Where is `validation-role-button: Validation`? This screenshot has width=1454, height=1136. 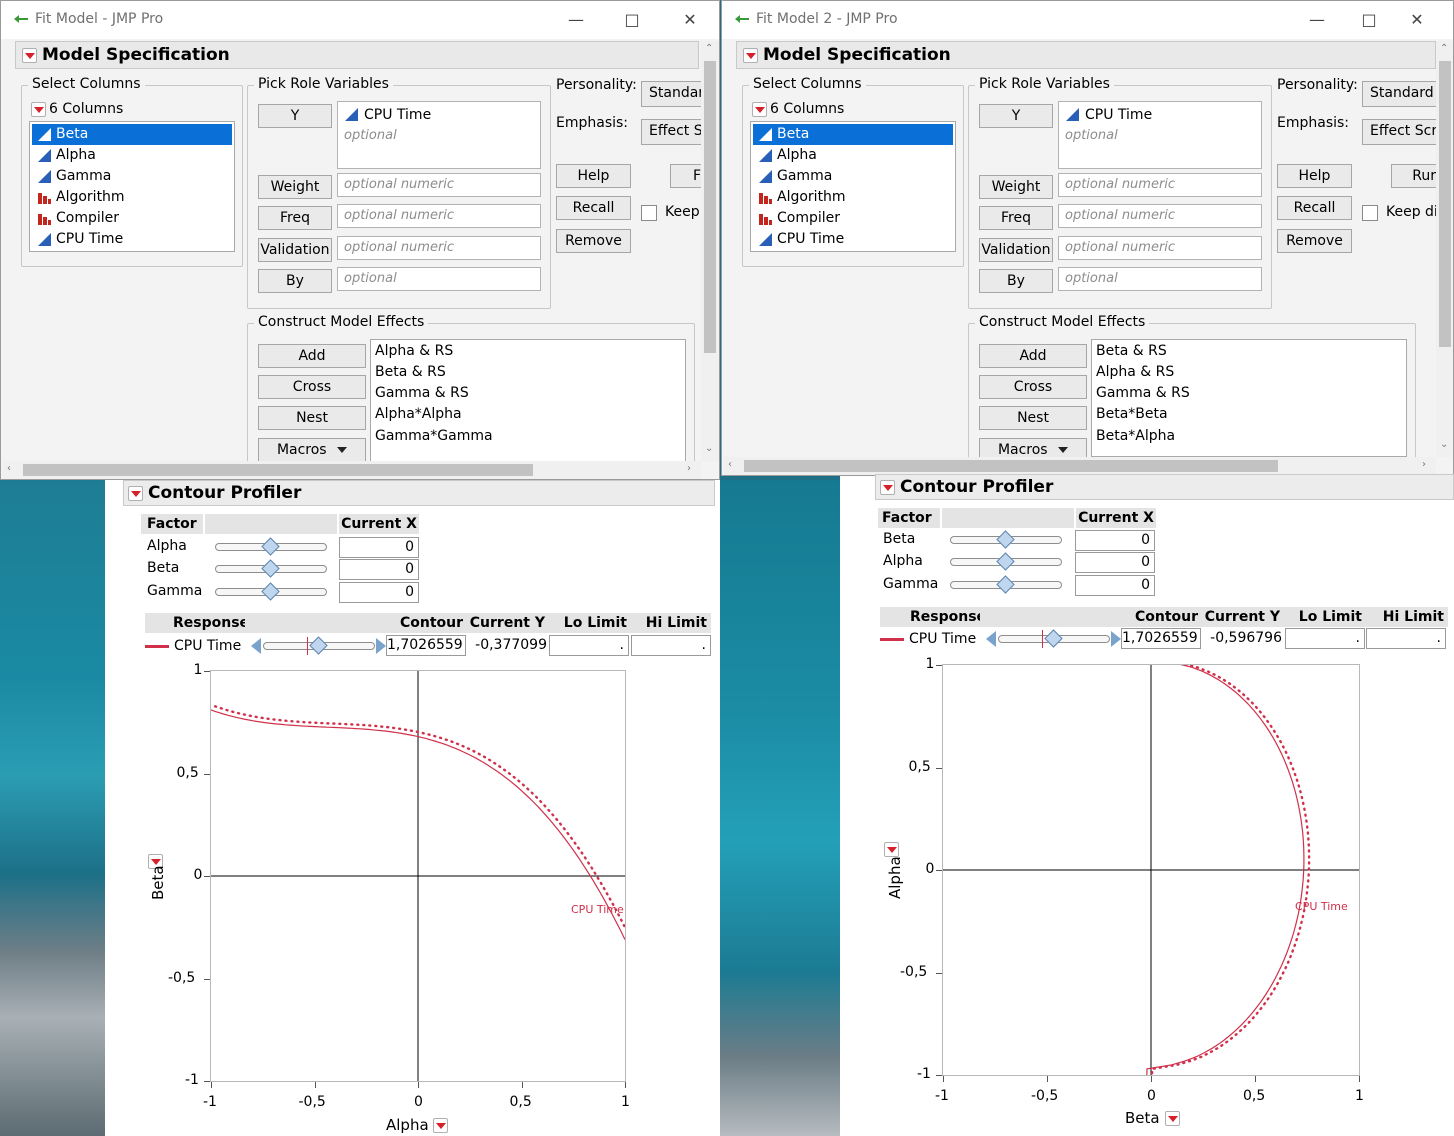
validation-role-button: Validation is located at coordinates (295, 250).